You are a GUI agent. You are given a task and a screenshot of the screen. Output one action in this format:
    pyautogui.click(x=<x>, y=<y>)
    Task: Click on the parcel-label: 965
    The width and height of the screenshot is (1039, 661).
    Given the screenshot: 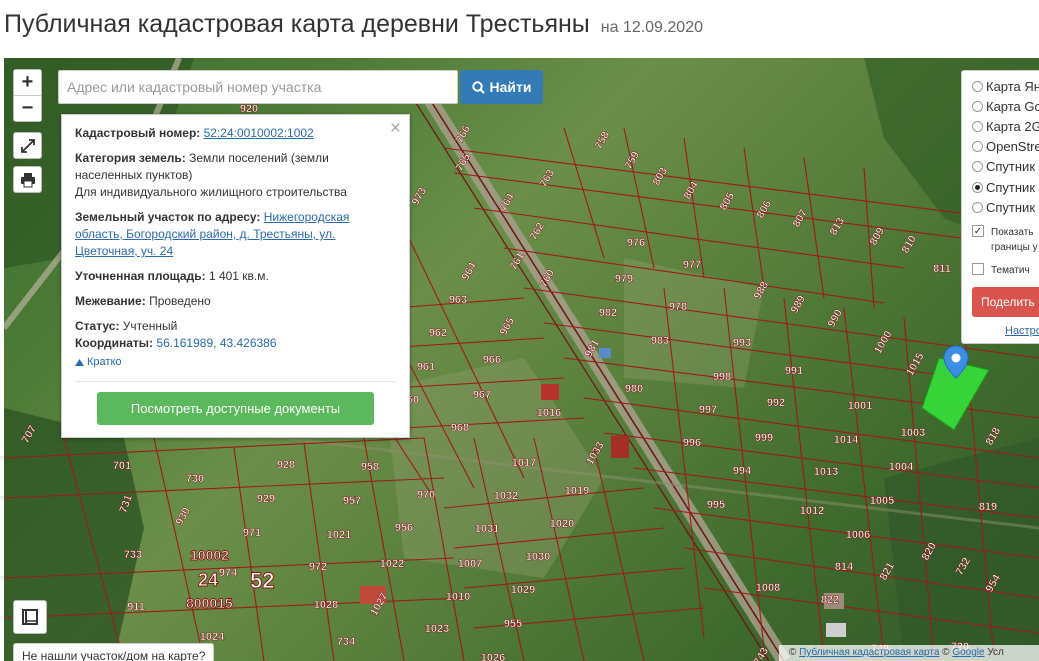 What is the action you would take?
    pyautogui.click(x=507, y=326)
    